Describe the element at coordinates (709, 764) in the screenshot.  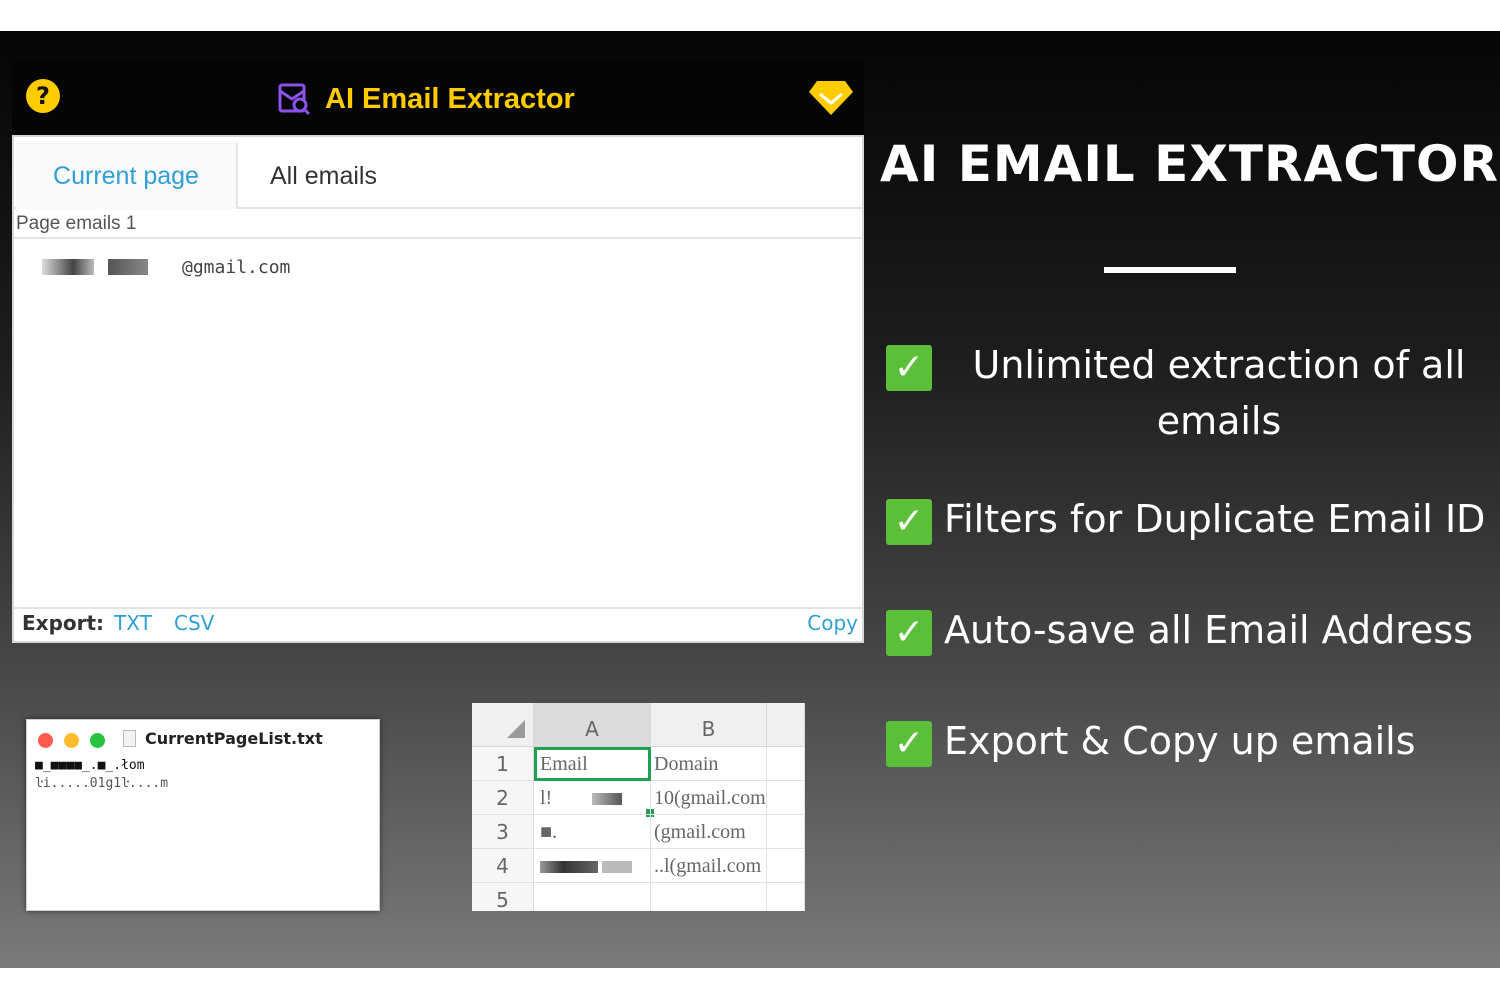
I see `cell-b1: Domain` at that location.